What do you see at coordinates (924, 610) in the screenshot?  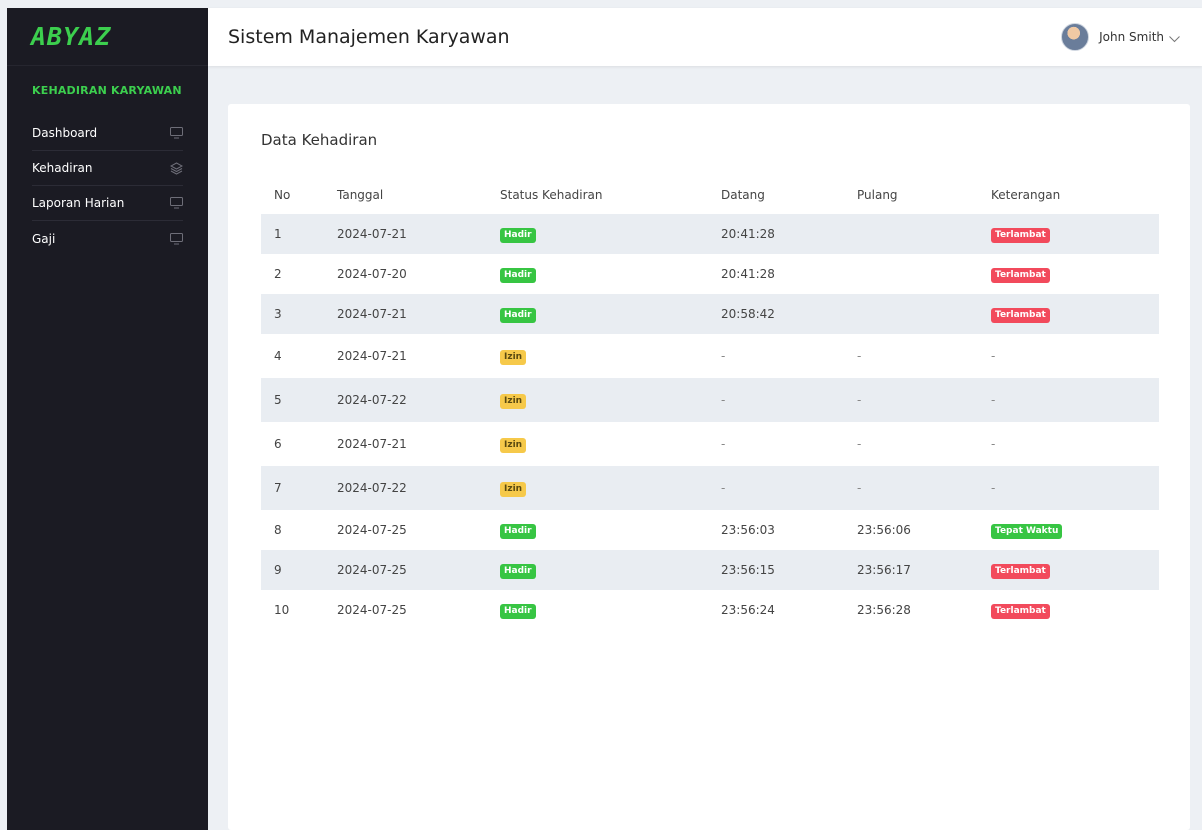 I see `cell-pulang: 23:56:28` at bounding box center [924, 610].